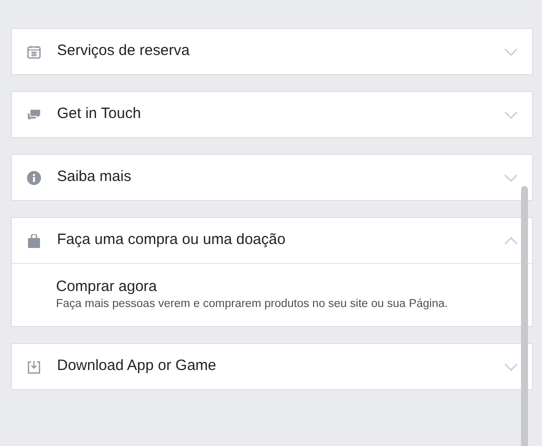 The width and height of the screenshot is (542, 446). Describe the element at coordinates (524, 316) in the screenshot. I see `scrollbar` at that location.